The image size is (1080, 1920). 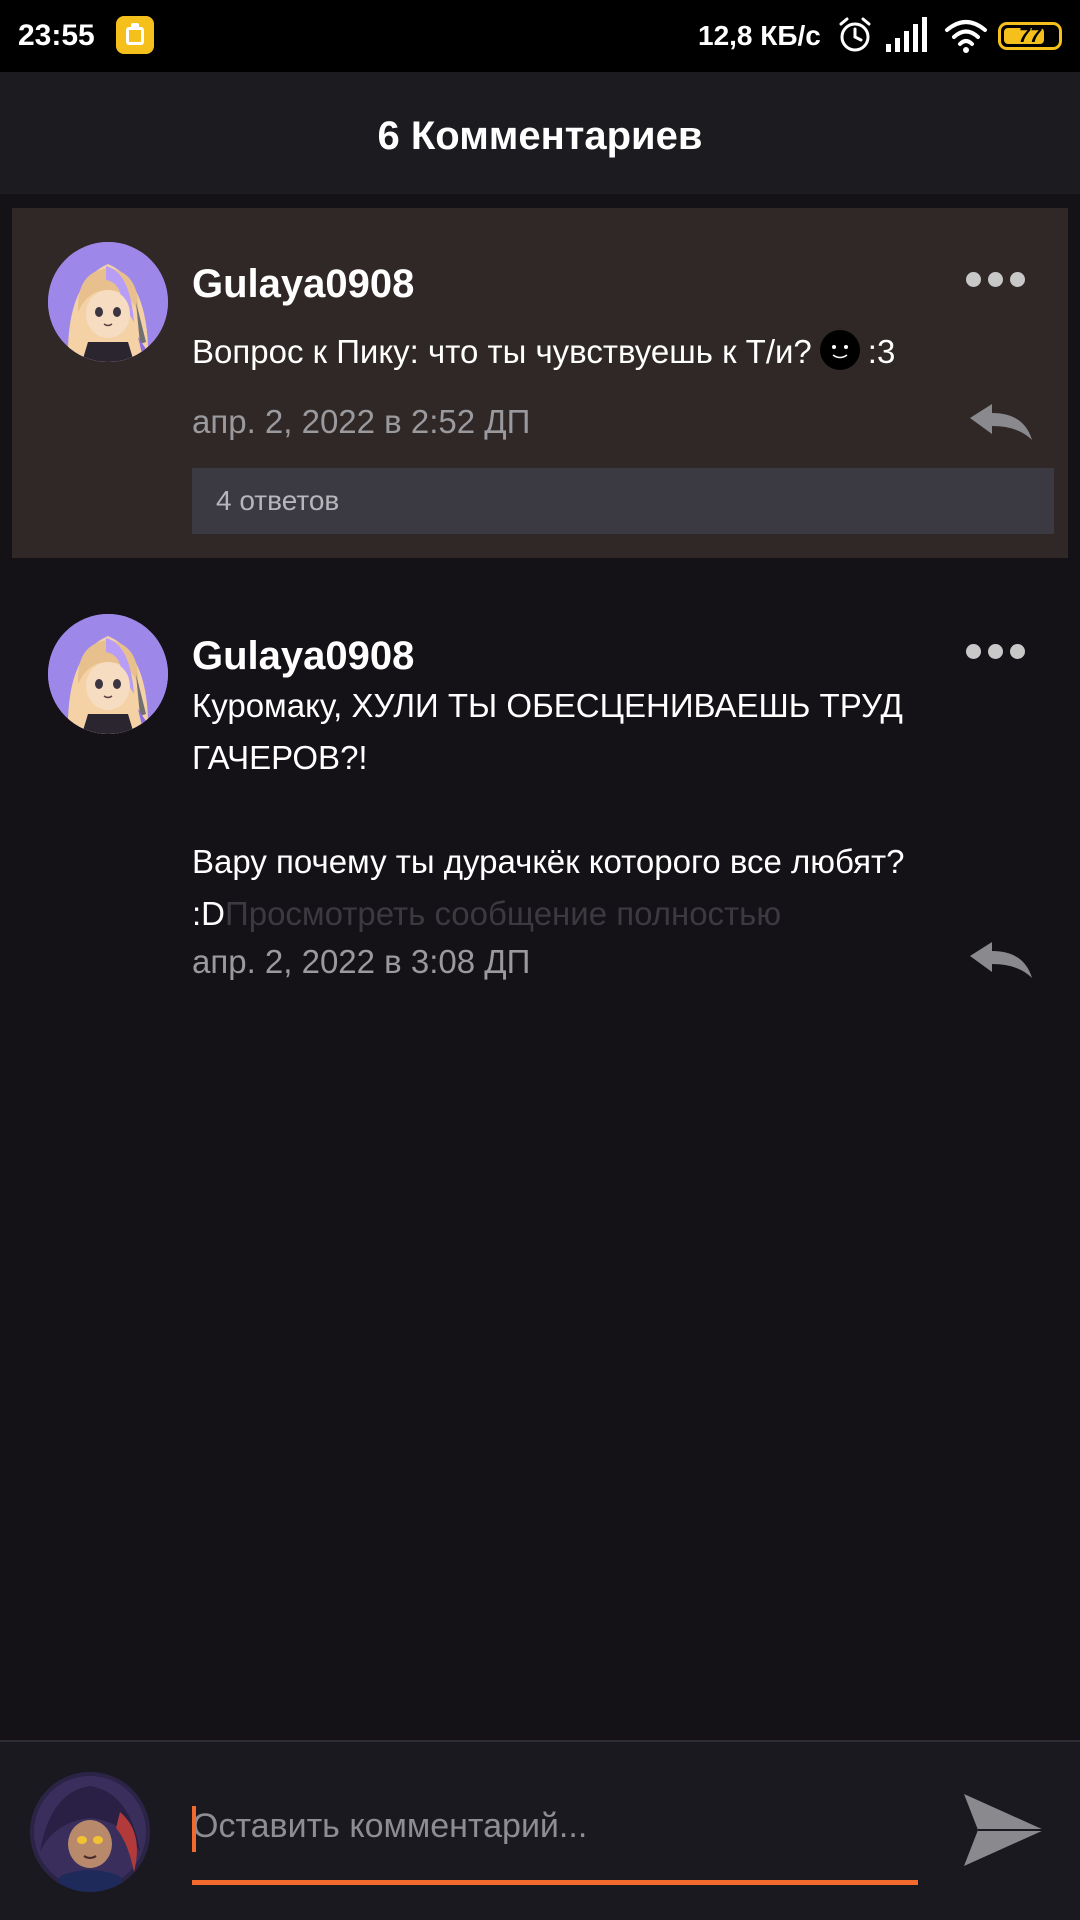 I want to click on comment-timestamp: апр. 2, 2022 в 3:08 ДП, so click(x=361, y=961).